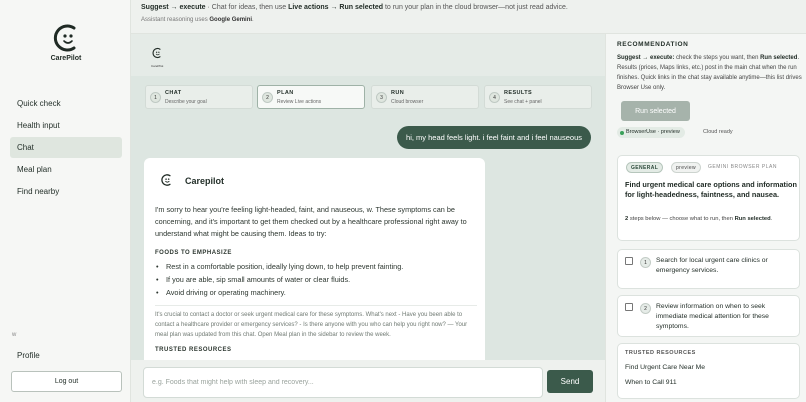 This screenshot has width=806, height=402. What do you see at coordinates (622, 132) in the screenshot?
I see `status-dot-icon` at bounding box center [622, 132].